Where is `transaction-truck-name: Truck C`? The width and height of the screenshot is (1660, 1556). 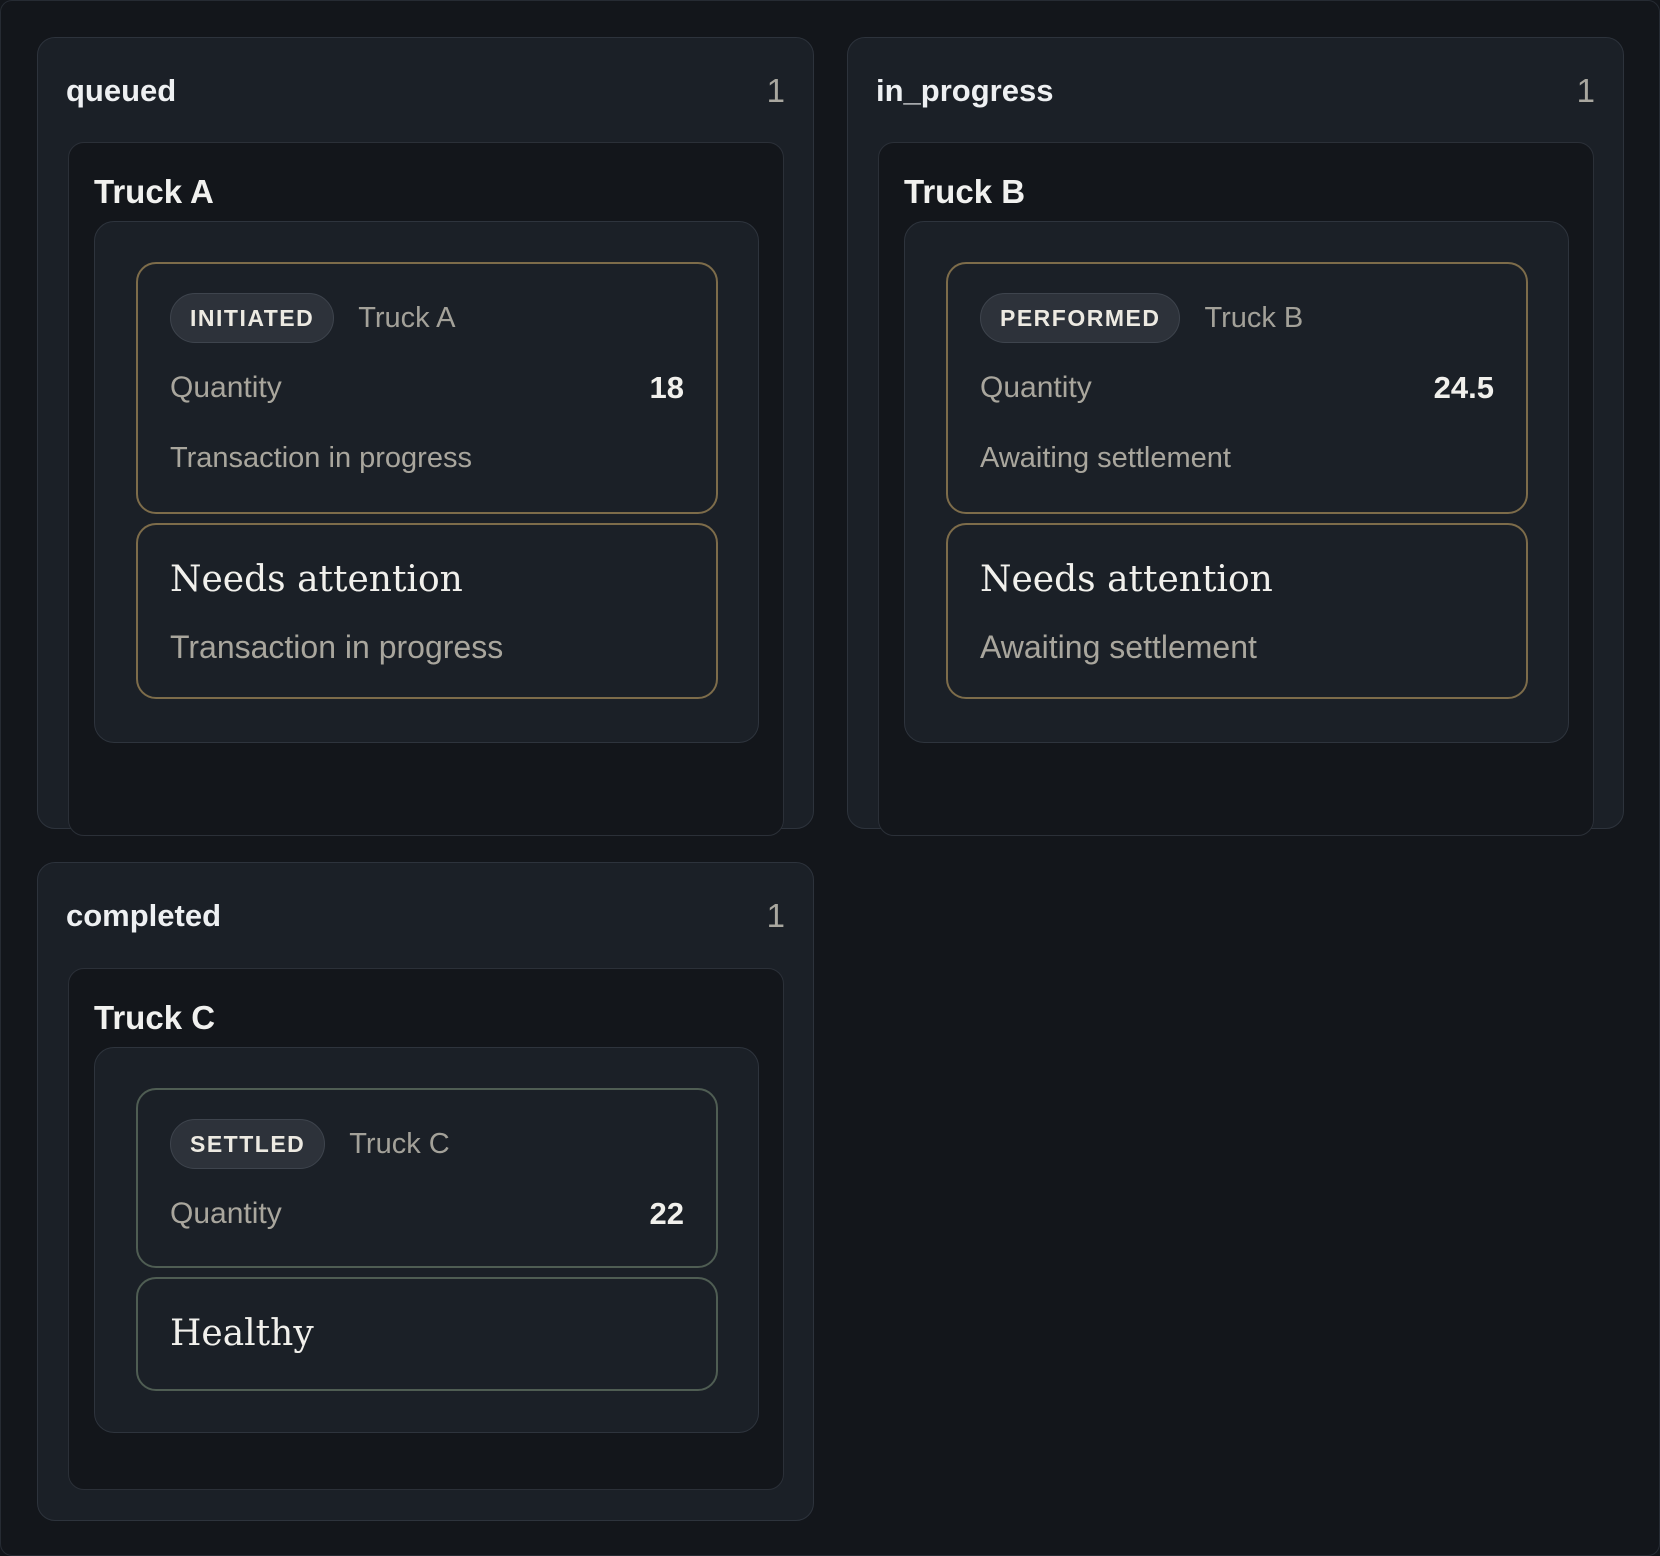 transaction-truck-name: Truck C is located at coordinates (399, 1143).